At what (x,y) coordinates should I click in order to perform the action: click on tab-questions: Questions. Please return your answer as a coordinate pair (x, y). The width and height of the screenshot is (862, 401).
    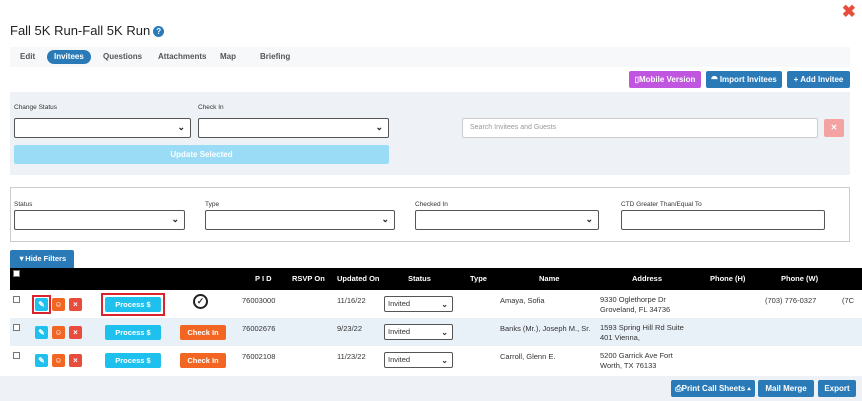
    Looking at the image, I should click on (122, 57).